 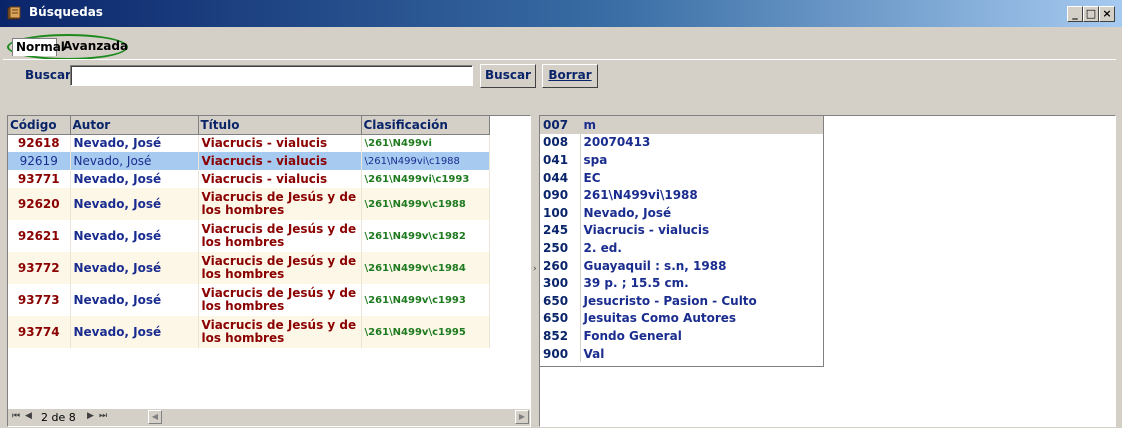 I want to click on marc-value: 261\N499vi\1988, so click(x=640, y=195).